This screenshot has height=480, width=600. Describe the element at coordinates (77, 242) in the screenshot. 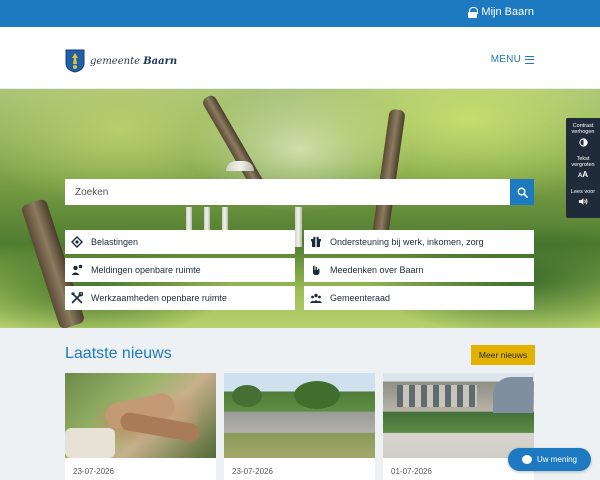

I see `belastingen-icon` at that location.